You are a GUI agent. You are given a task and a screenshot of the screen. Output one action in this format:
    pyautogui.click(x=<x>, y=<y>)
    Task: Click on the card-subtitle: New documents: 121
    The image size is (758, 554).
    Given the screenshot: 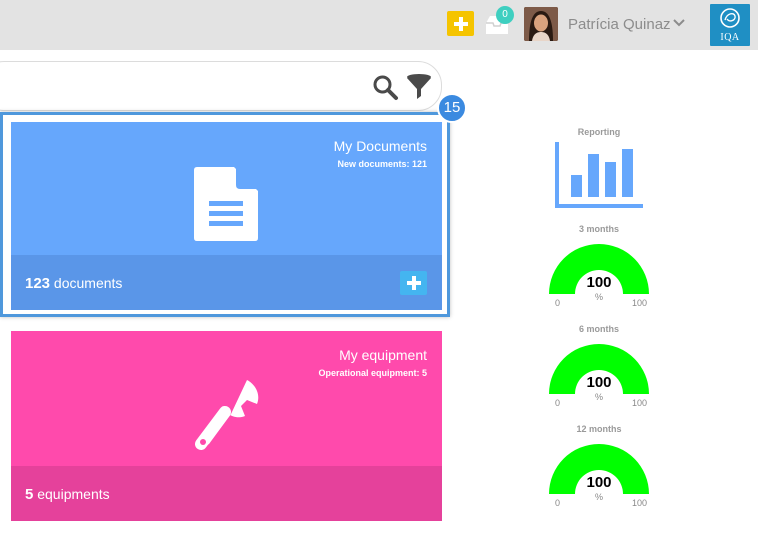 What is the action you would take?
    pyautogui.click(x=382, y=164)
    